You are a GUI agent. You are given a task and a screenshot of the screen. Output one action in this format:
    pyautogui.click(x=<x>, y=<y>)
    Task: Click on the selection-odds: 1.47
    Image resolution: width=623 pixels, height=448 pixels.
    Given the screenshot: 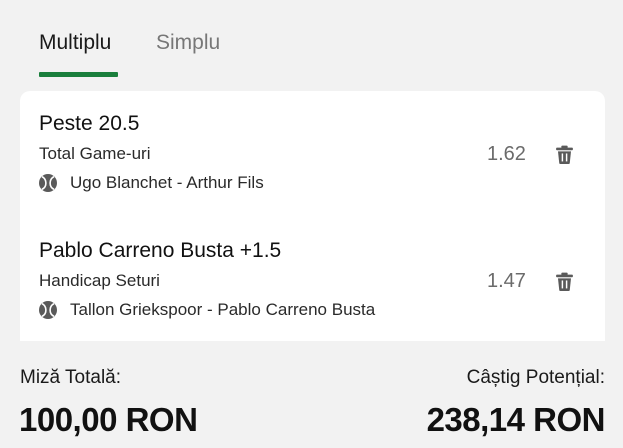 What is the action you would take?
    pyautogui.click(x=506, y=281)
    